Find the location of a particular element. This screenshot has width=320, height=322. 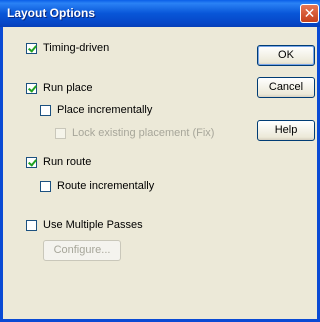

run-route-checkbox: Run route is located at coordinates (58, 162).